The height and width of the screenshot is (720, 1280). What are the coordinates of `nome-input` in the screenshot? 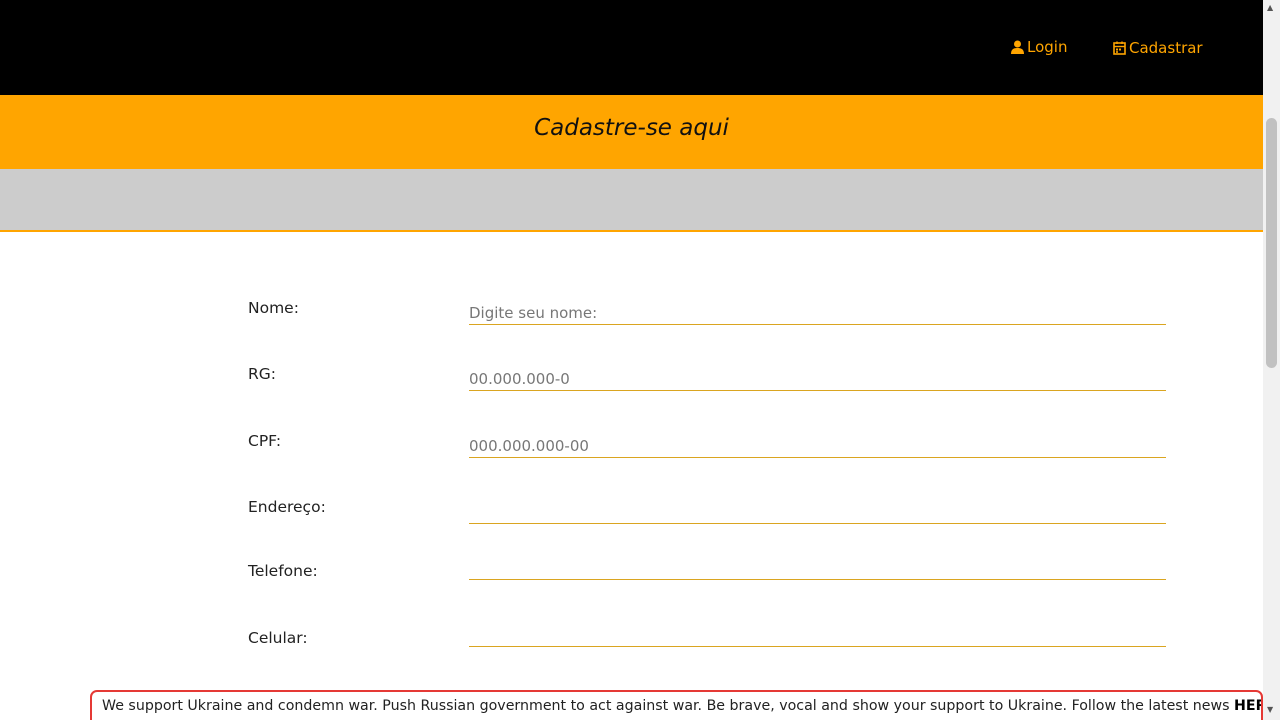 It's located at (817, 308).